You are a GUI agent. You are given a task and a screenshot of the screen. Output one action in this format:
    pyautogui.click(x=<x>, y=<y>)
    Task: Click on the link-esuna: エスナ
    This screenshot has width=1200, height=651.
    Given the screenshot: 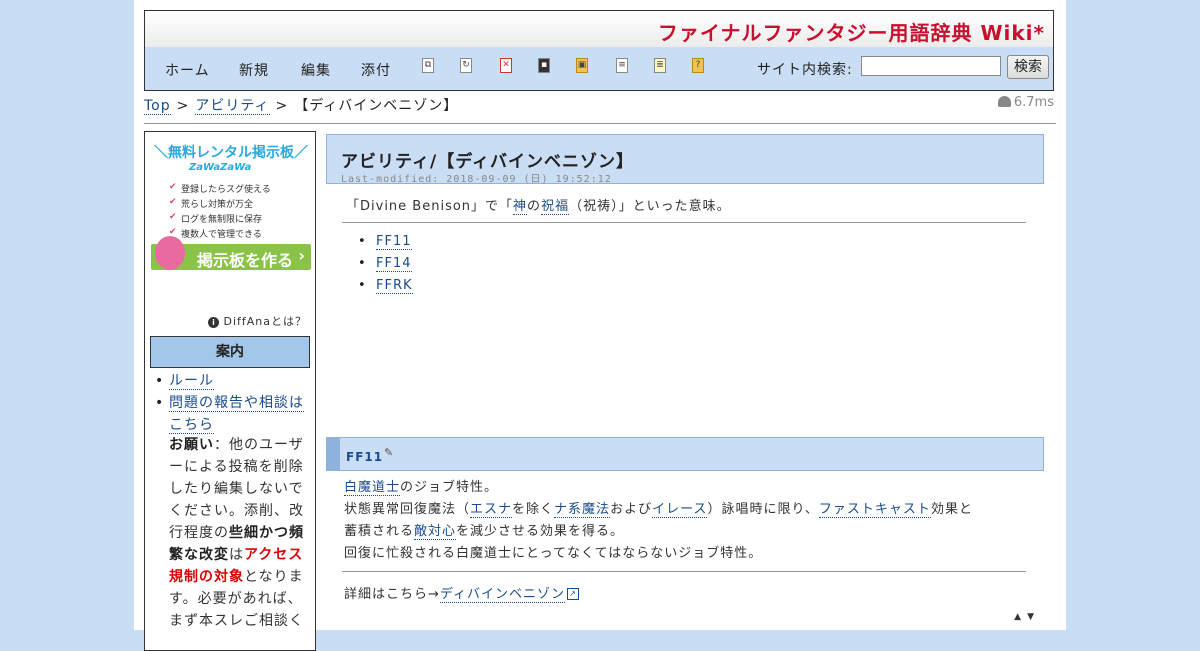 What is the action you would take?
    pyautogui.click(x=491, y=510)
    